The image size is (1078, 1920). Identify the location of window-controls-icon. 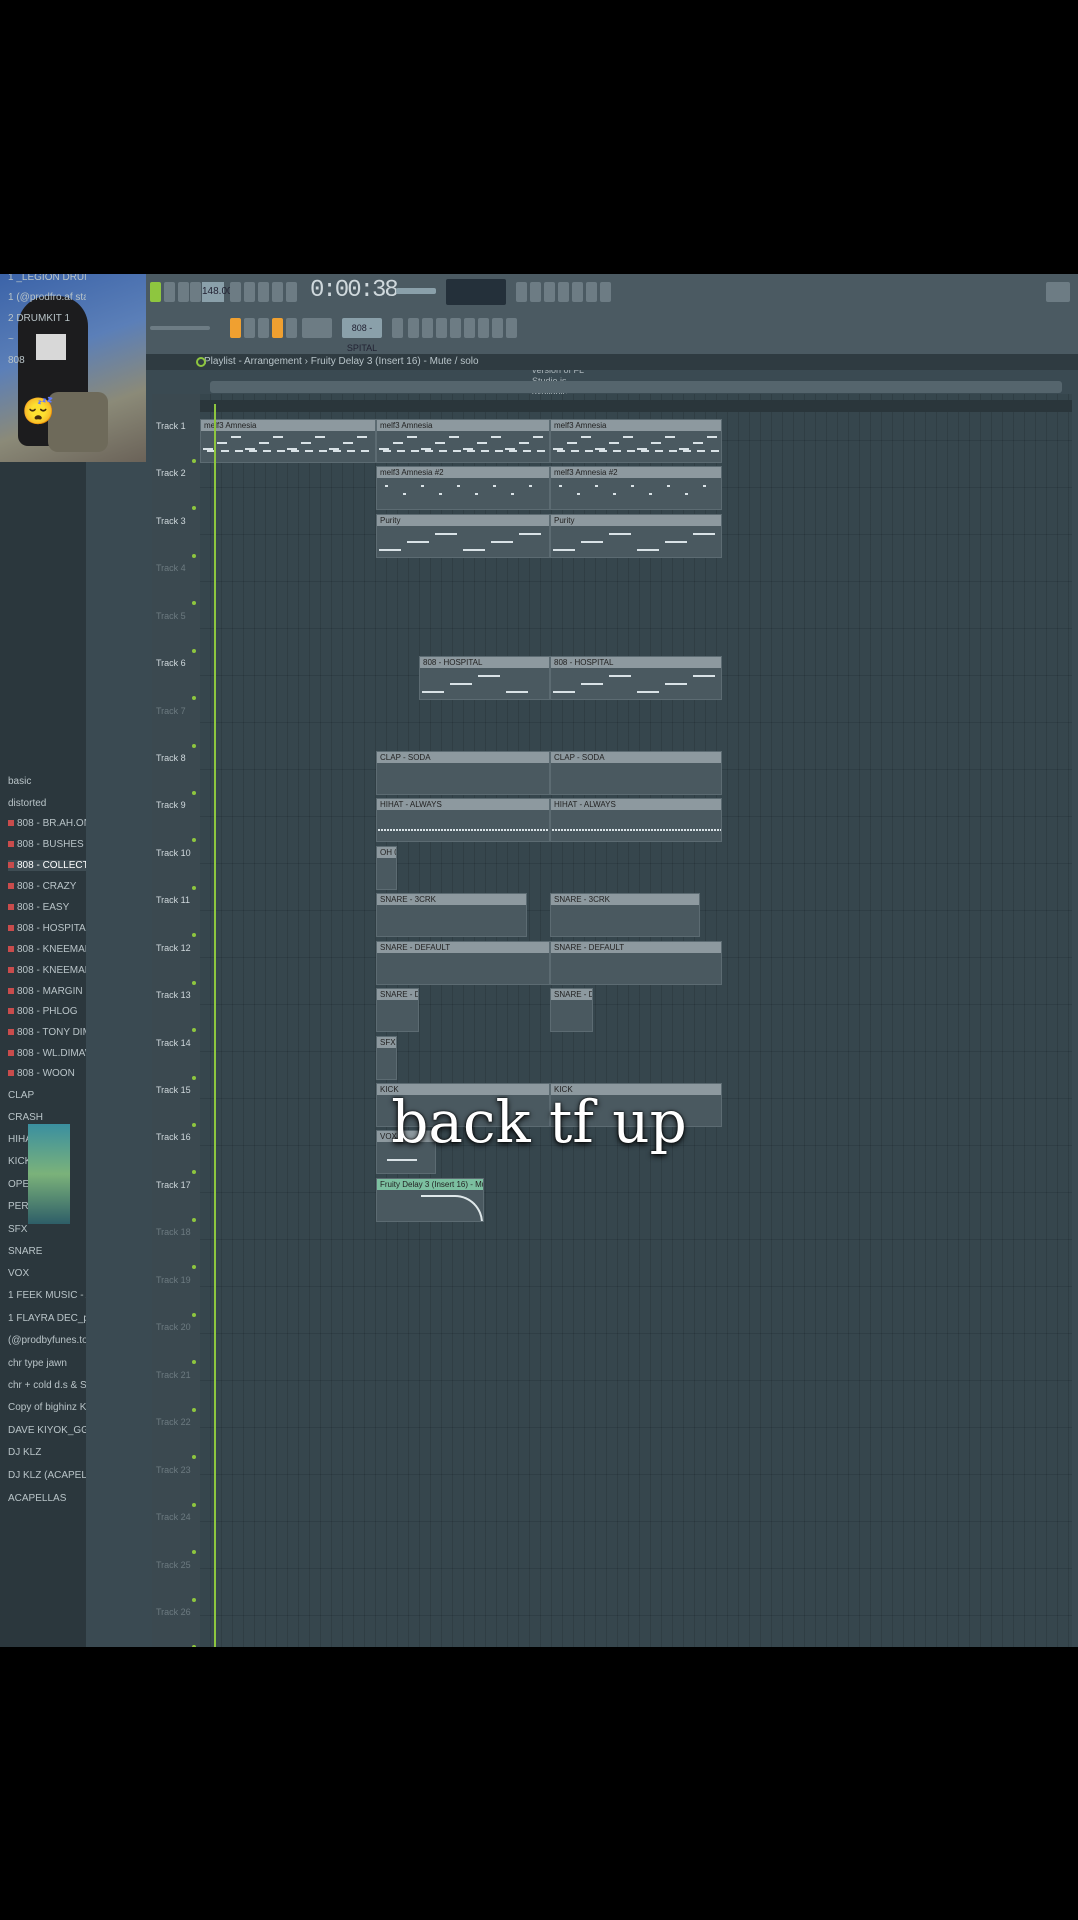
(1058, 292).